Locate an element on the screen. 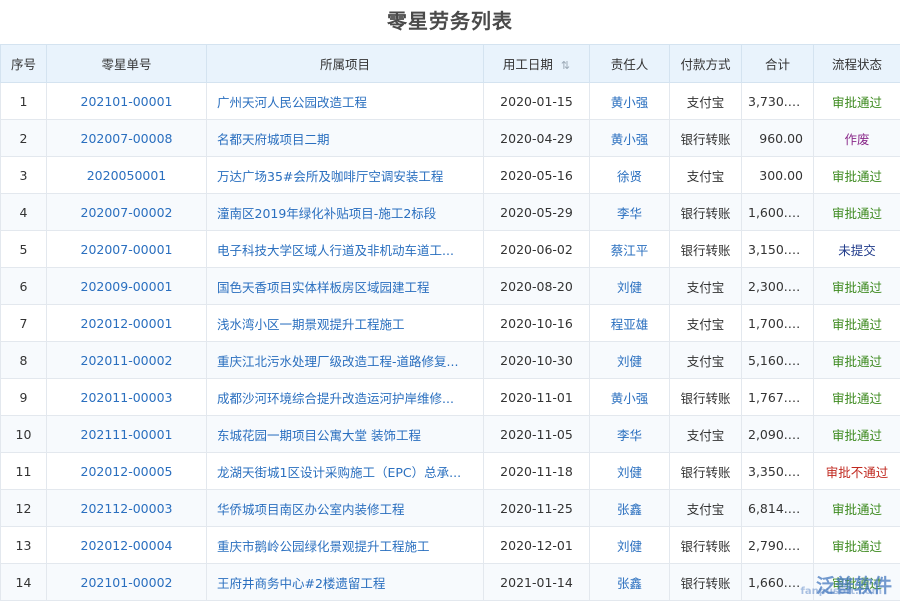 Image resolution: width=900 pixels, height=602 pixels. cell-code-link: 202112-00003 is located at coordinates (127, 508).